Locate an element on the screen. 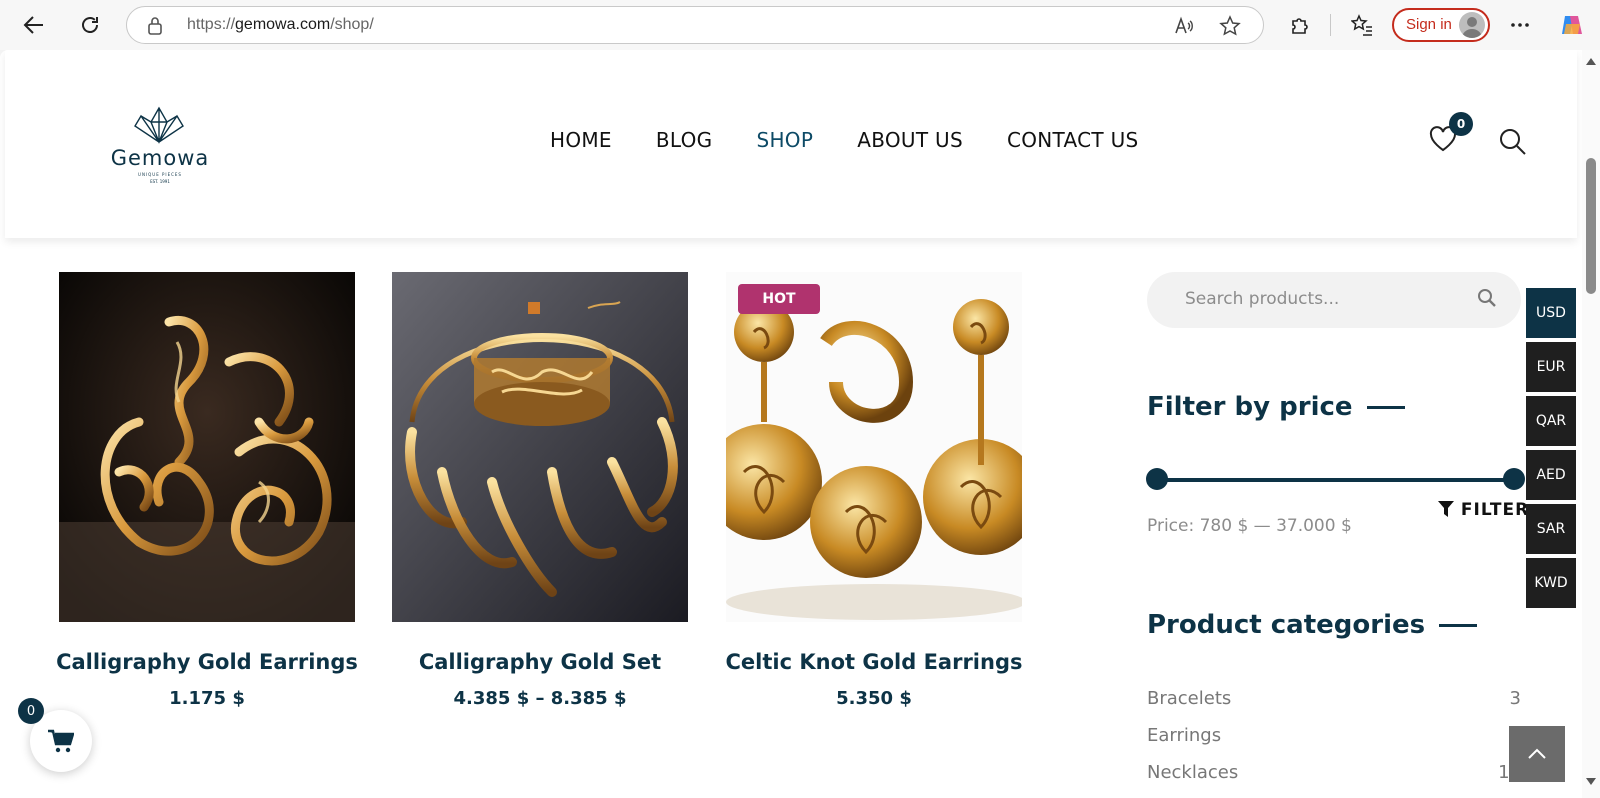 The image size is (1600, 798). product-name: Calligraphy Gold Earrings is located at coordinates (207, 662).